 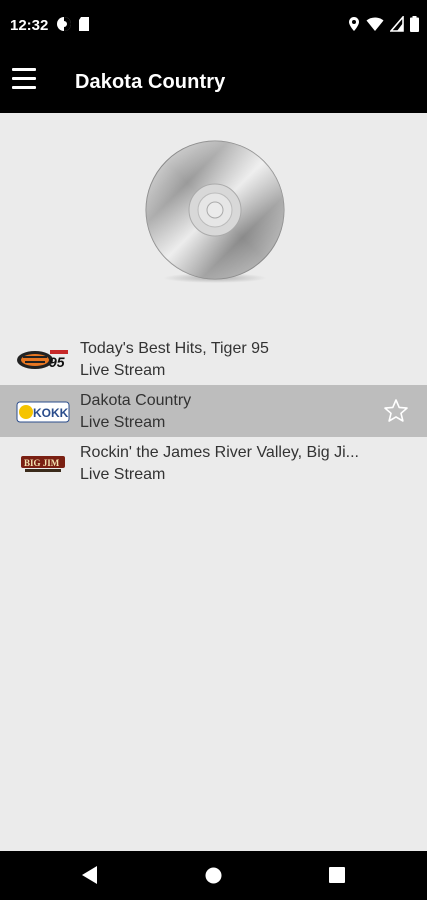 I want to click on station-row-dakota-country: KOKK Dakota Country Live Stream, so click(x=213, y=411).